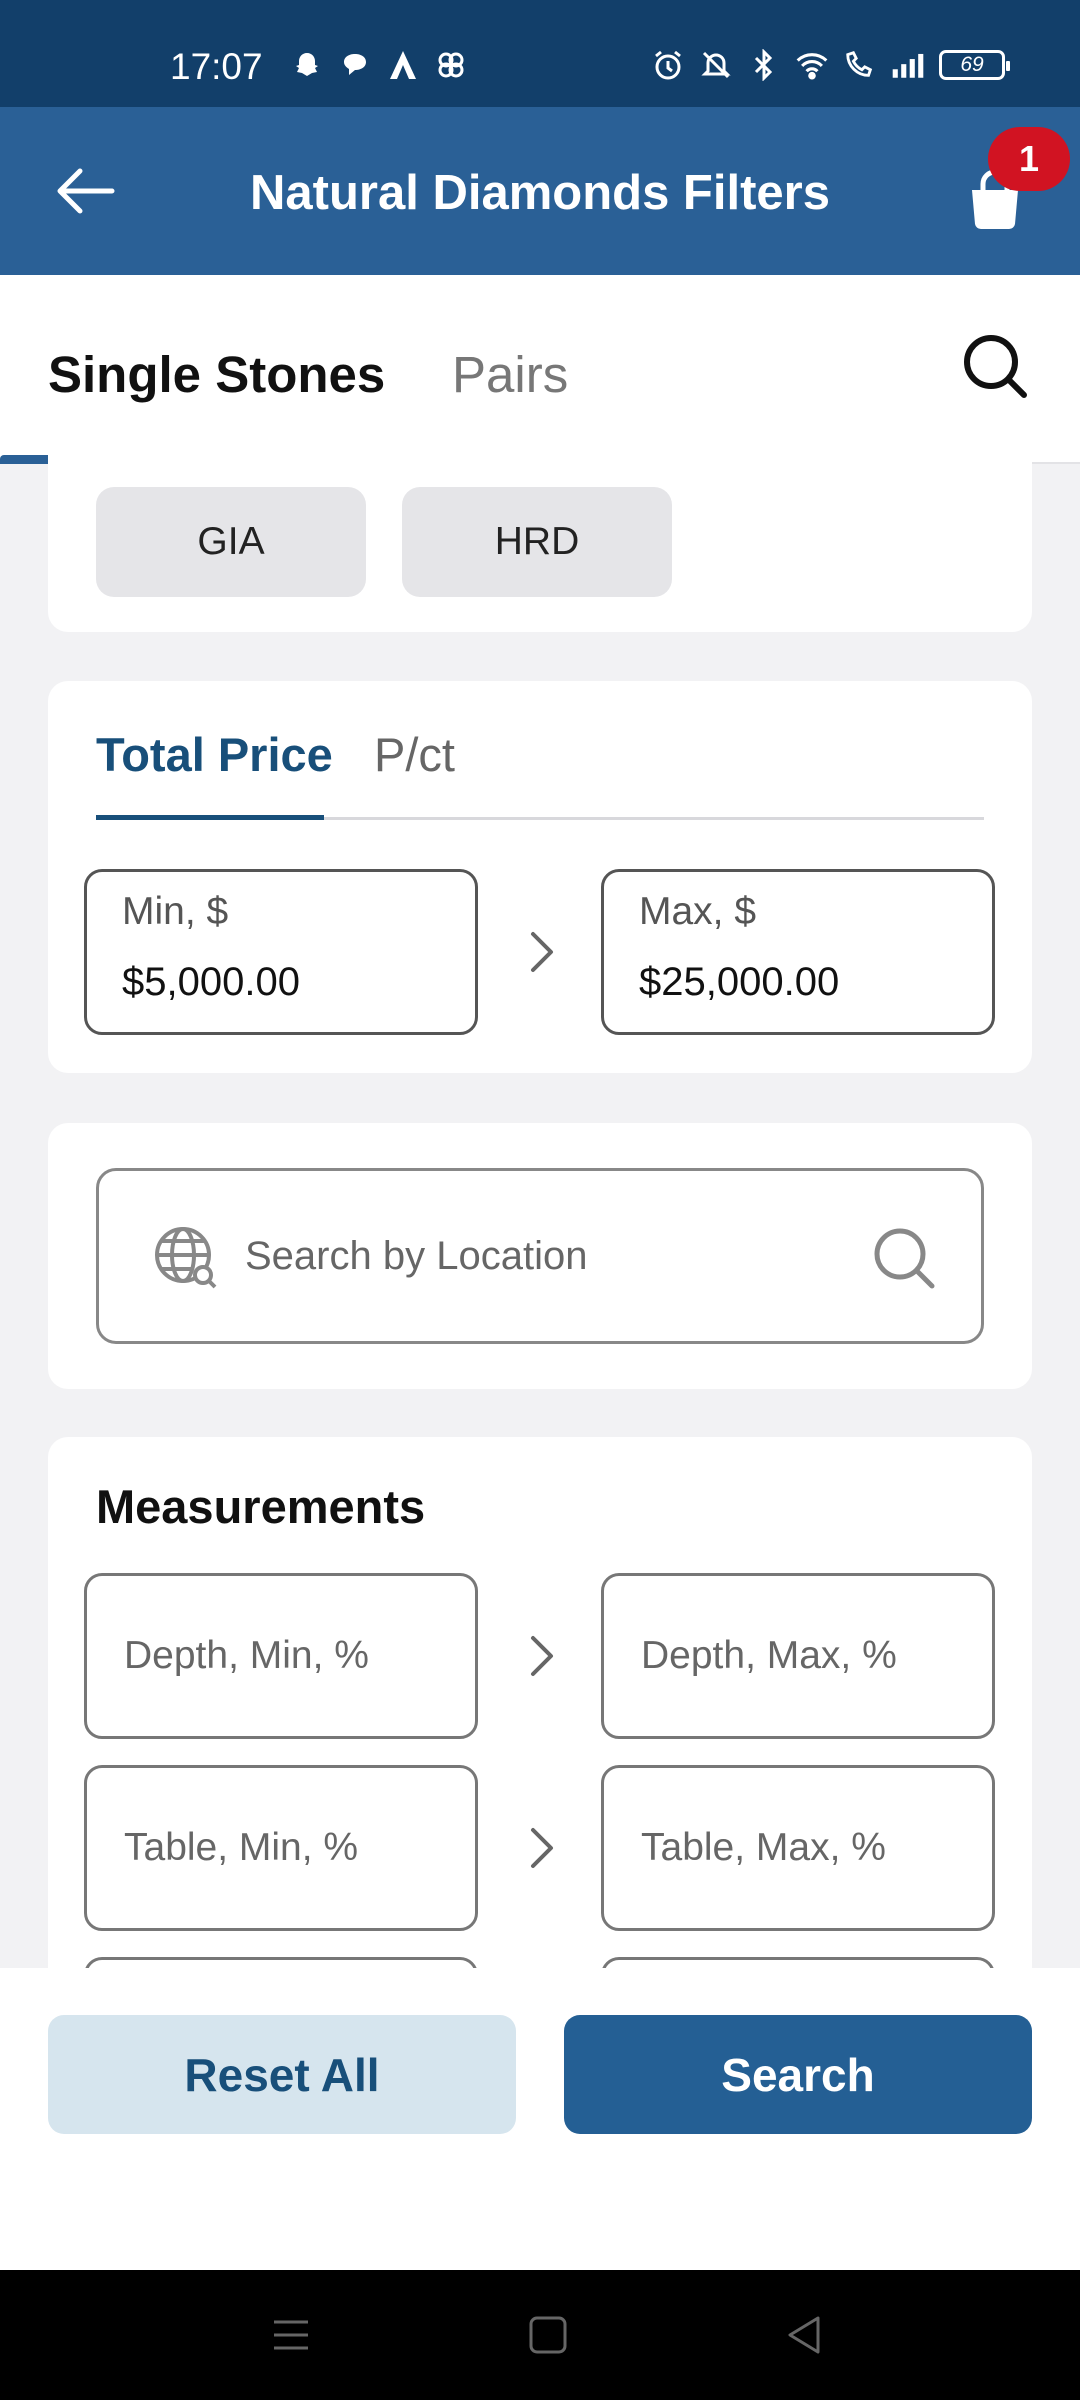 The width and height of the screenshot is (1080, 2400). Describe the element at coordinates (291, 2335) in the screenshot. I see `menu-icon` at that location.